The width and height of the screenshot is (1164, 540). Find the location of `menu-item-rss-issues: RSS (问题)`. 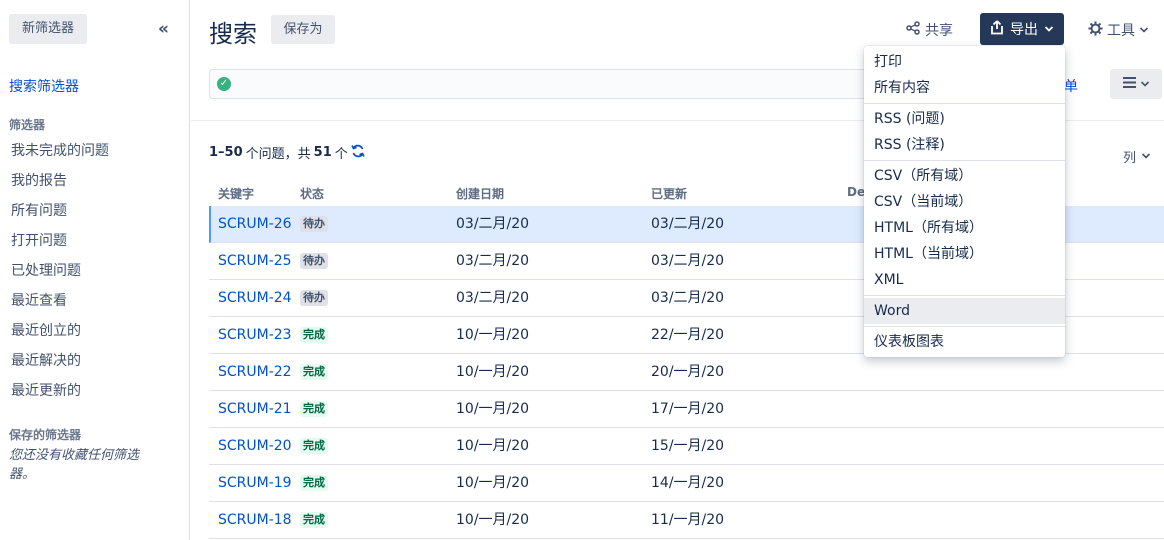

menu-item-rss-issues: RSS (问题) is located at coordinates (964, 119).